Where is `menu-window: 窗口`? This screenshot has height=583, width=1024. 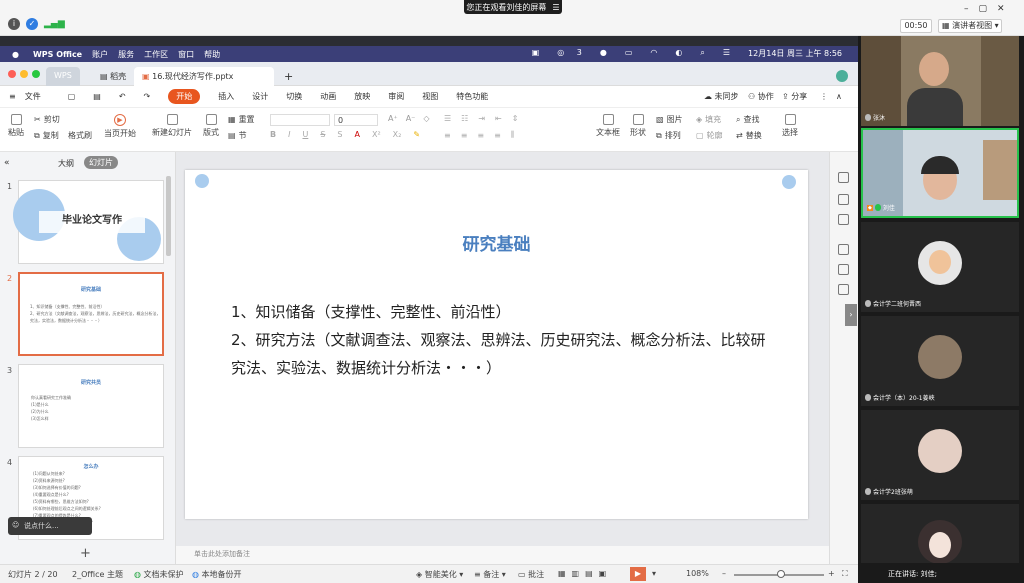
menu-window: 窗口 is located at coordinates (186, 54).